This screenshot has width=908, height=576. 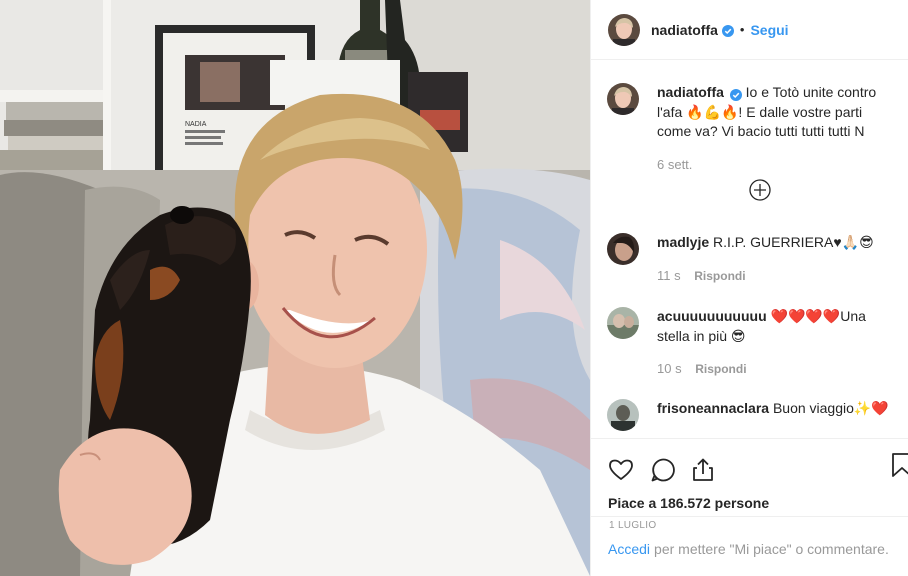 What do you see at coordinates (669, 368) in the screenshot?
I see `comment-time: 10 s` at bounding box center [669, 368].